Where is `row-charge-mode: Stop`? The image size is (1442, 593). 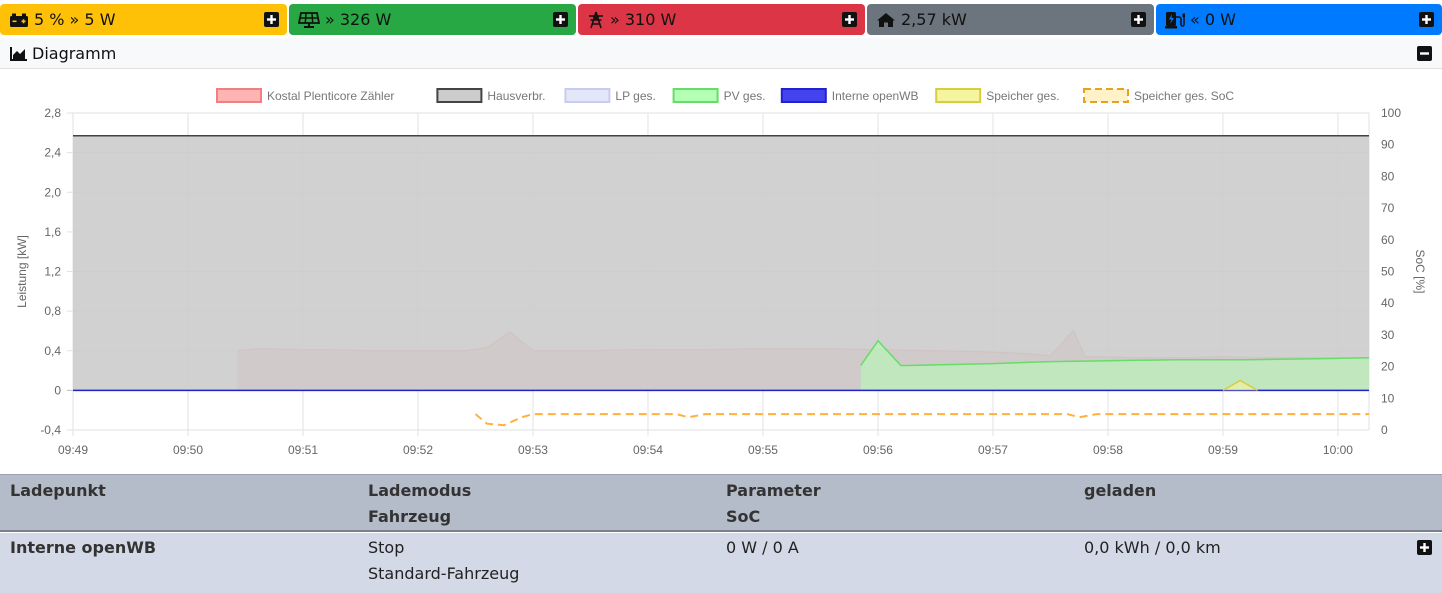
row-charge-mode: Stop is located at coordinates (386, 548).